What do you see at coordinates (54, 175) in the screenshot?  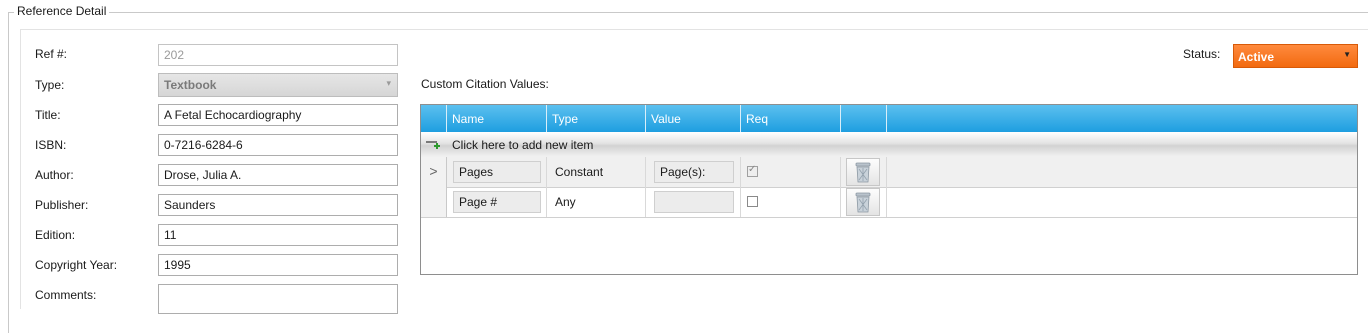 I see `author-label: Author:` at bounding box center [54, 175].